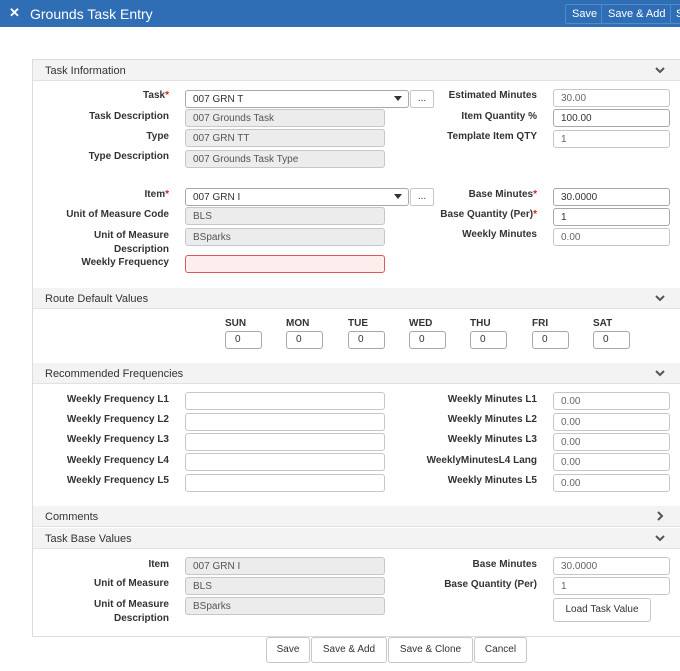 The width and height of the screenshot is (680, 671). What do you see at coordinates (492, 399) in the screenshot?
I see `weekly-minutes-l1-label: Weekly Minutes L1` at bounding box center [492, 399].